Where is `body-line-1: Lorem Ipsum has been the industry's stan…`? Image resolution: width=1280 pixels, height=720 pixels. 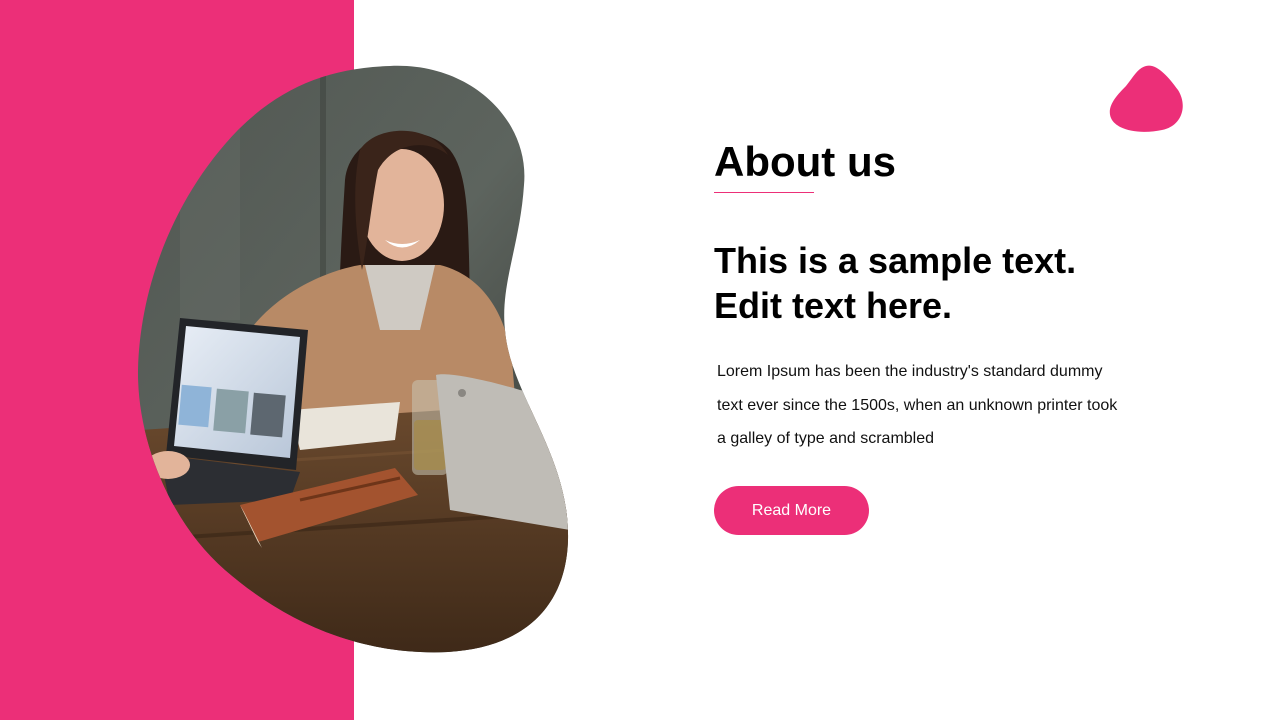 body-line-1: Lorem Ipsum has been the industry's stan… is located at coordinates (910, 371).